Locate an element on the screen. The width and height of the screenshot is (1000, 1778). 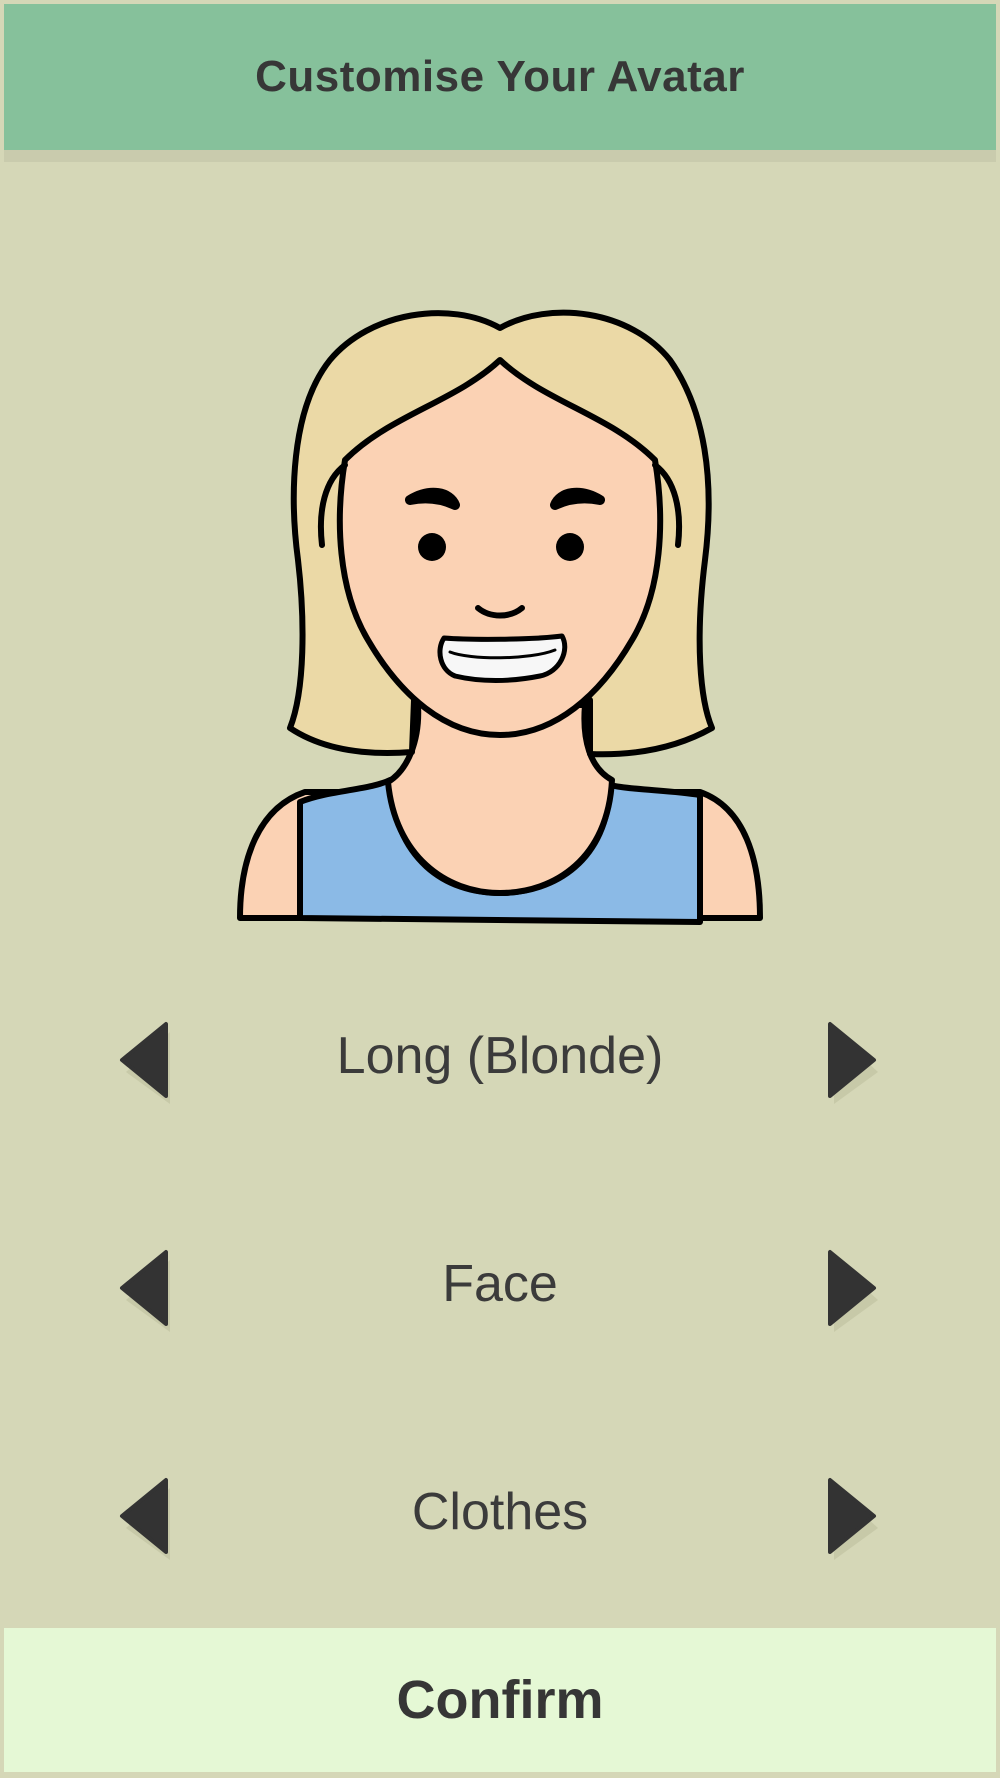
face-next-button is located at coordinates (852, 1293).